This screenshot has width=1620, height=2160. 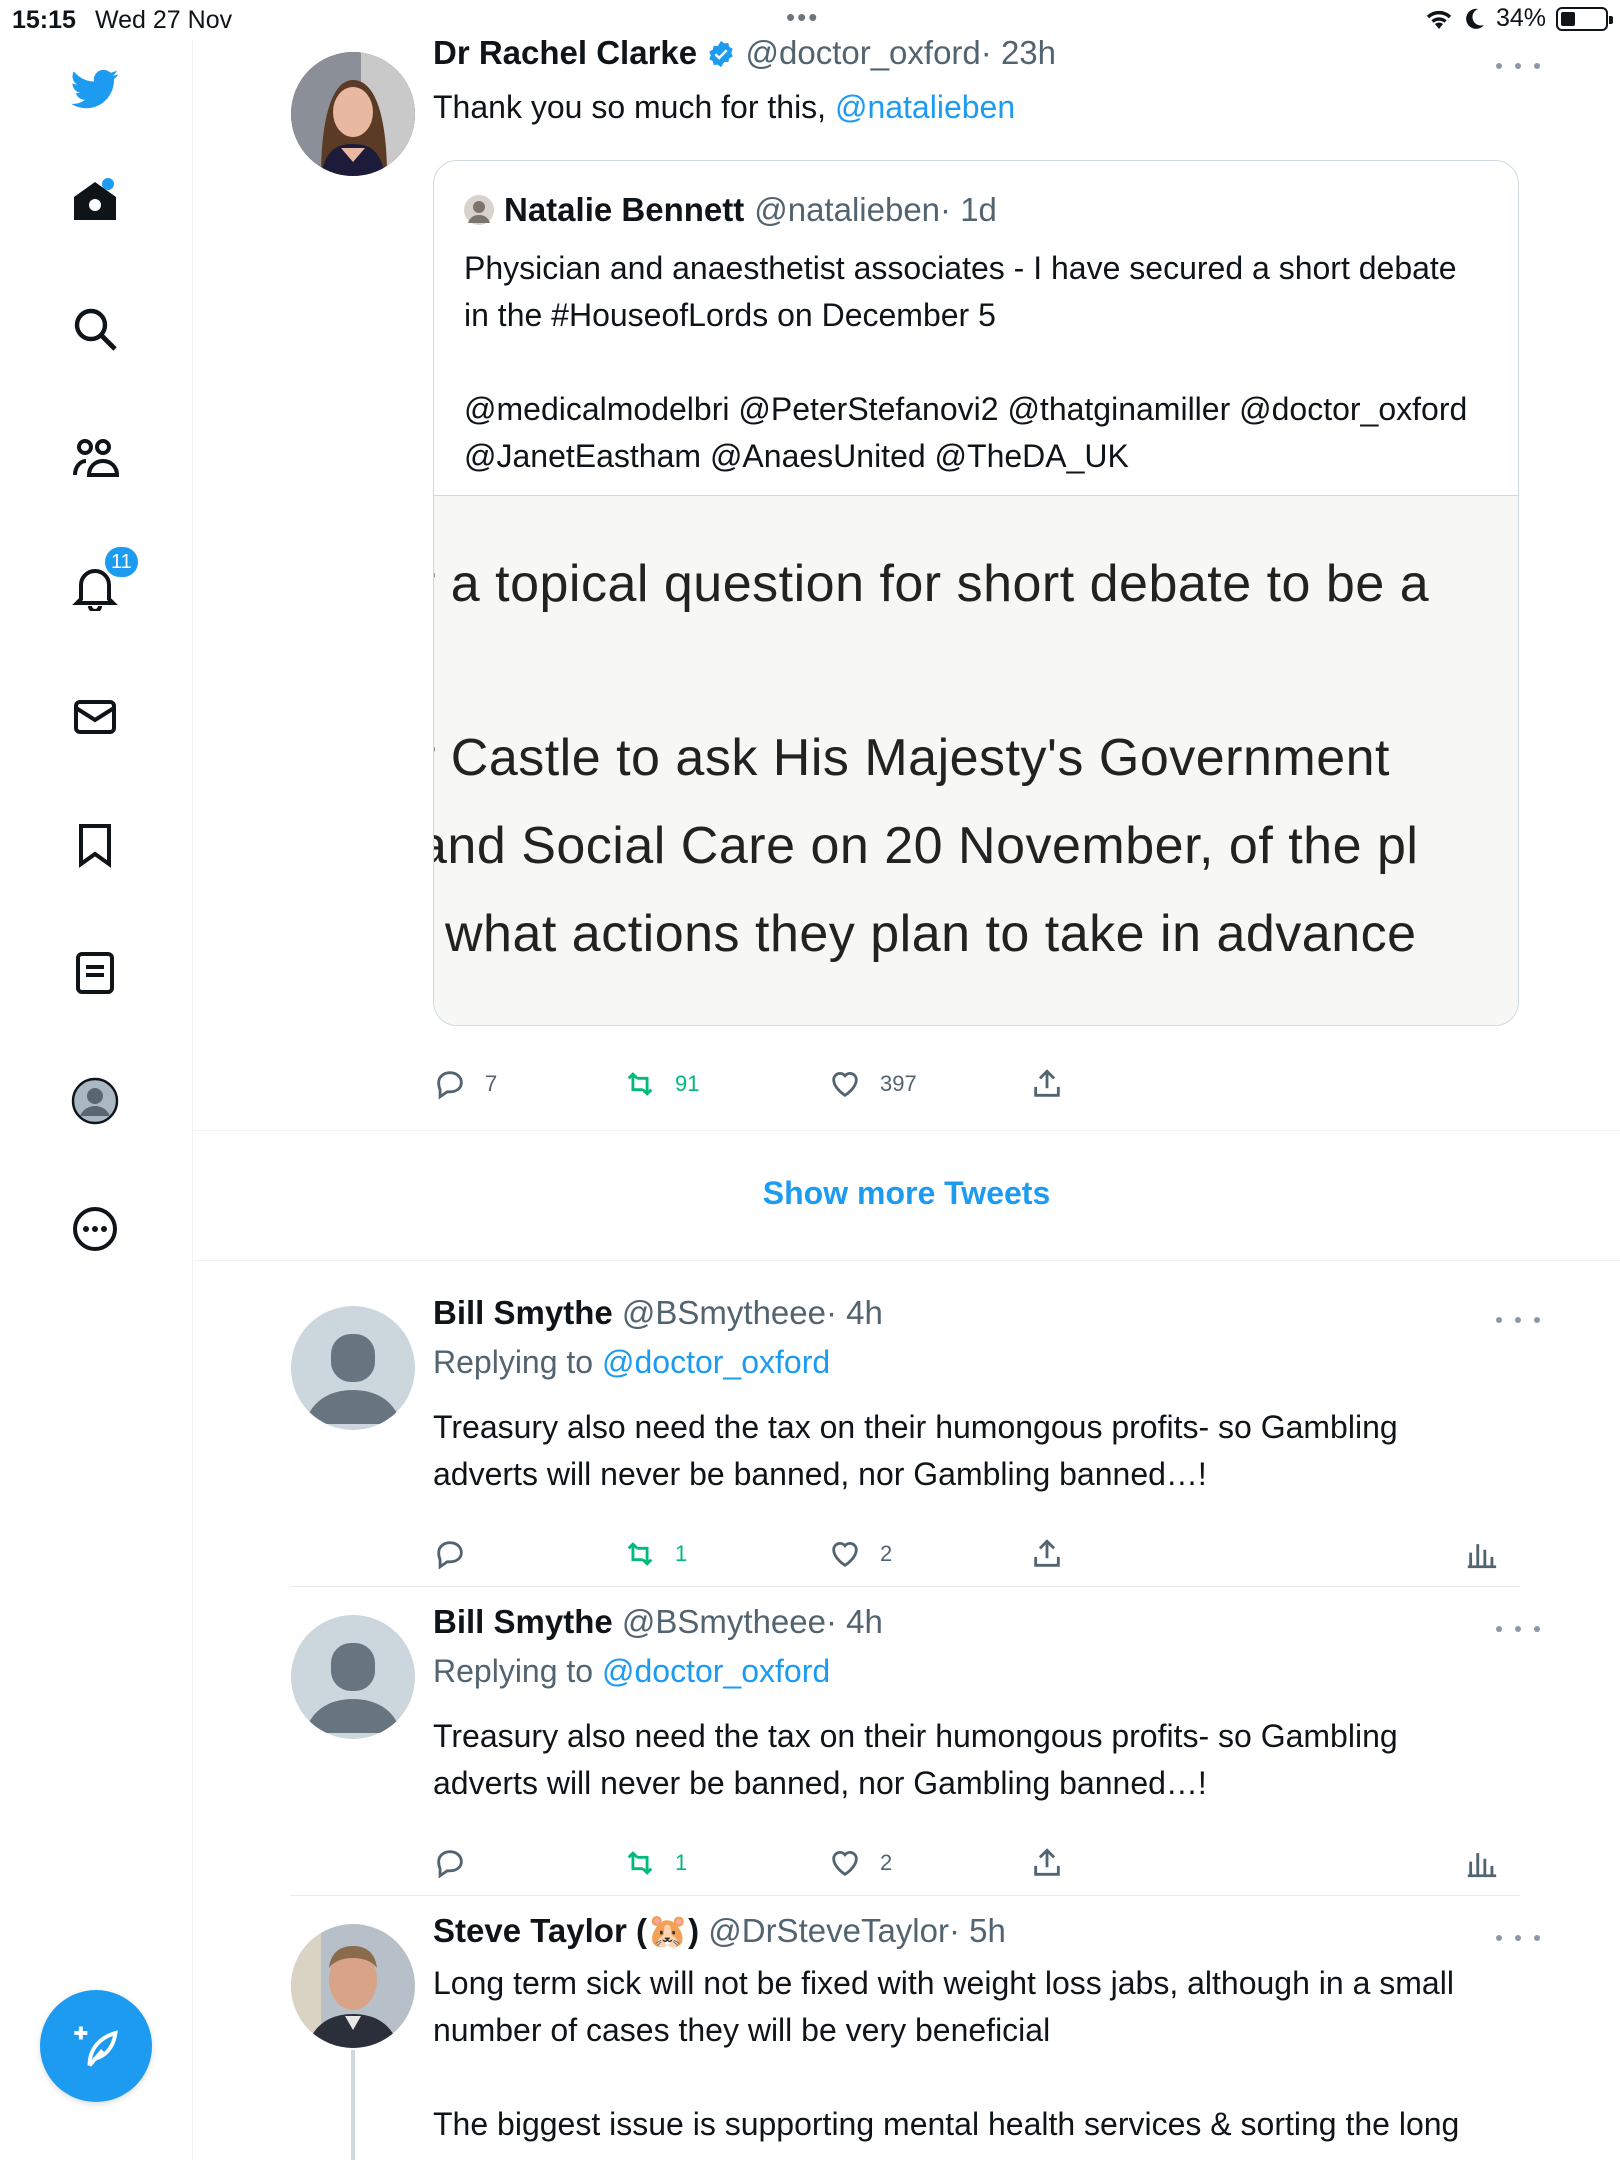 I want to click on retweet-button: 91, so click(x=661, y=1084).